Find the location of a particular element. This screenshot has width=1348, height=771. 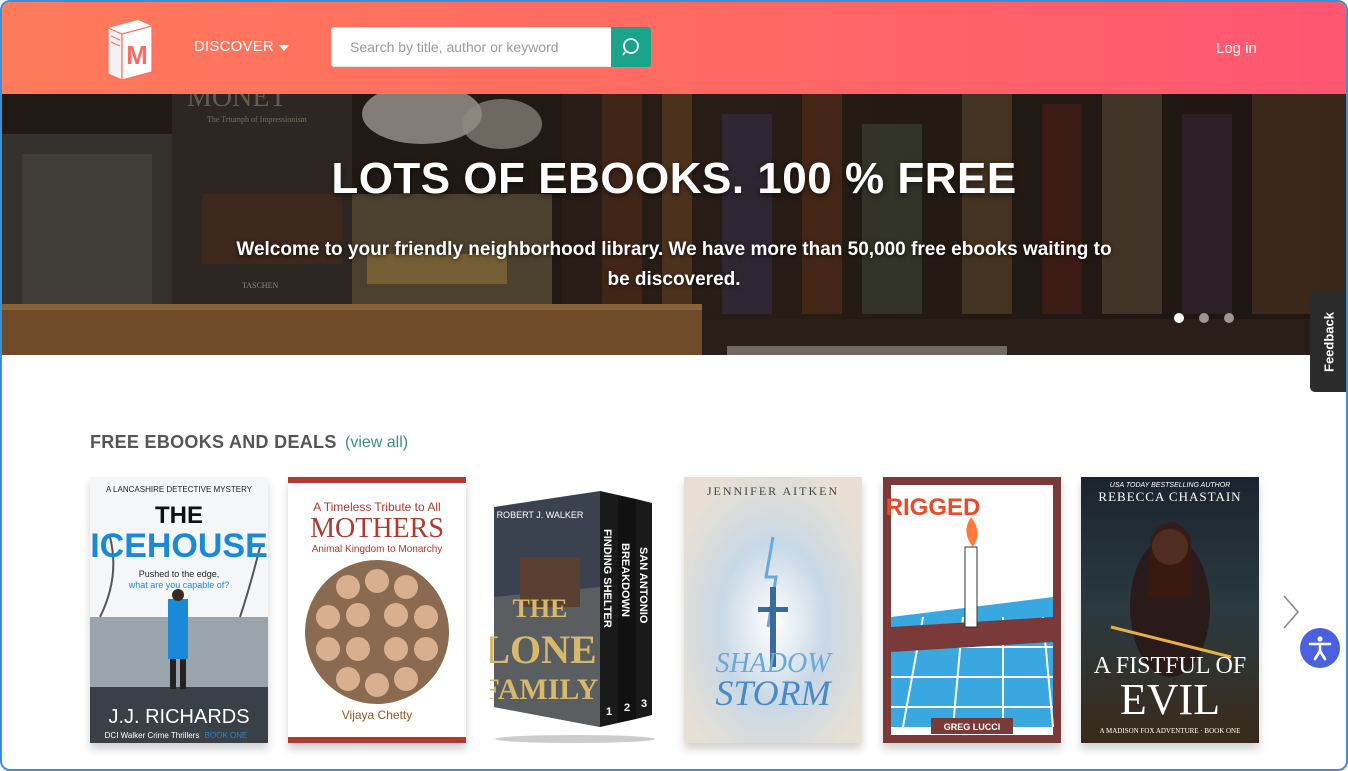

carousel-next-button is located at coordinates (1291, 612).